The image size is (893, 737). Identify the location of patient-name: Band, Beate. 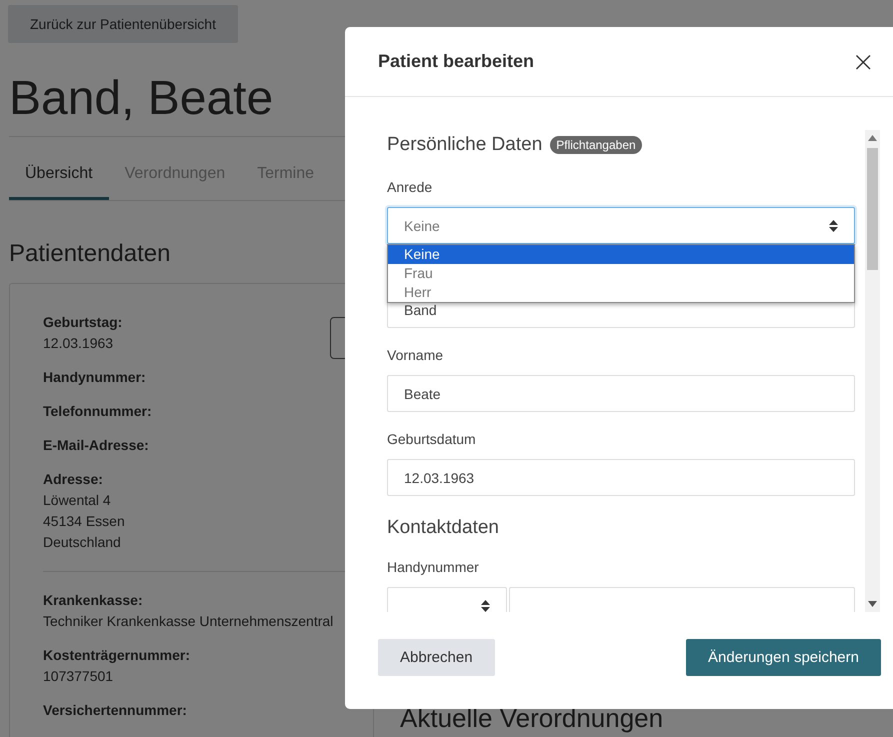
(141, 99).